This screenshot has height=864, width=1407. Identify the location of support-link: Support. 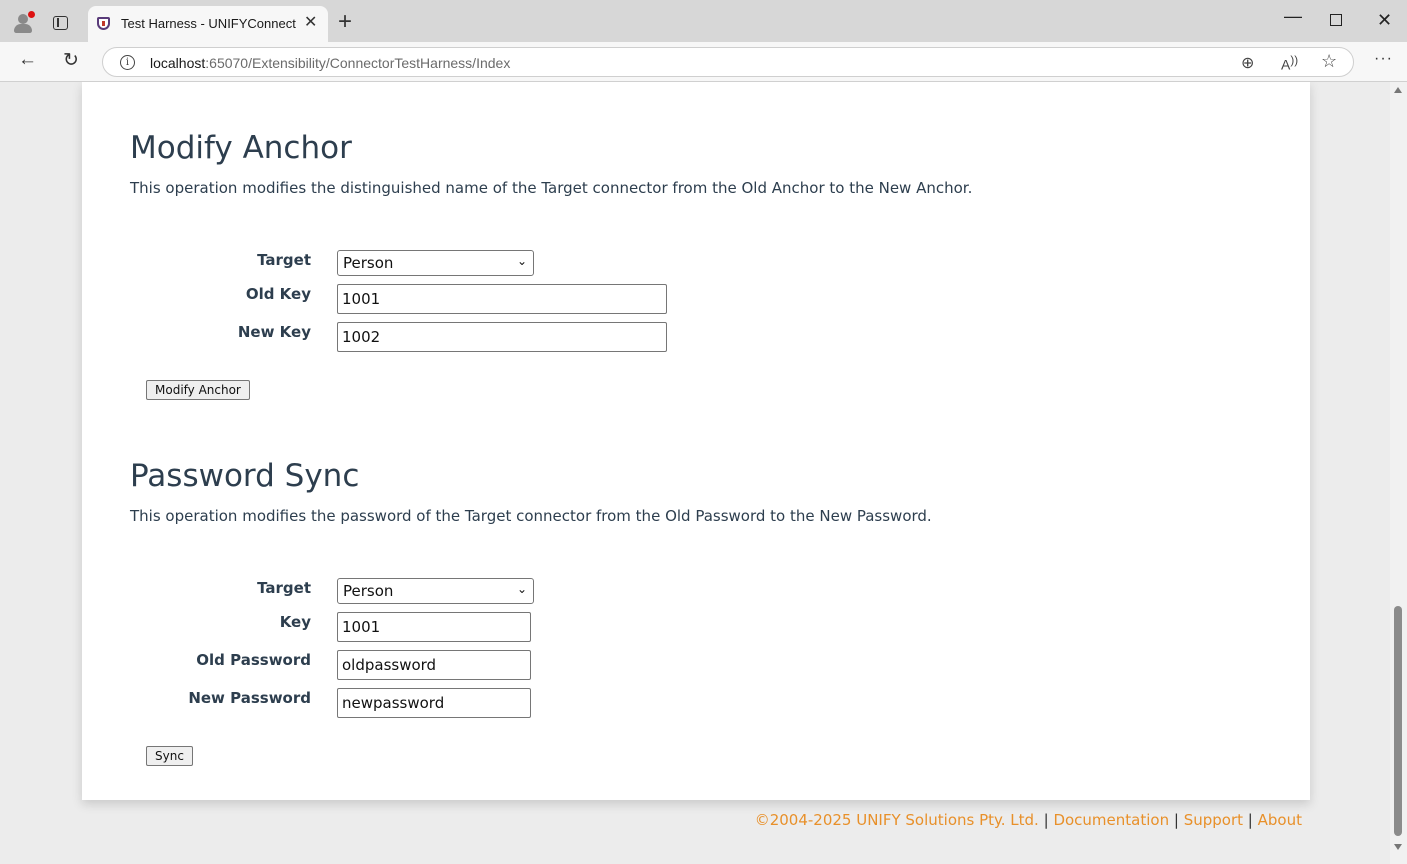
(1213, 820).